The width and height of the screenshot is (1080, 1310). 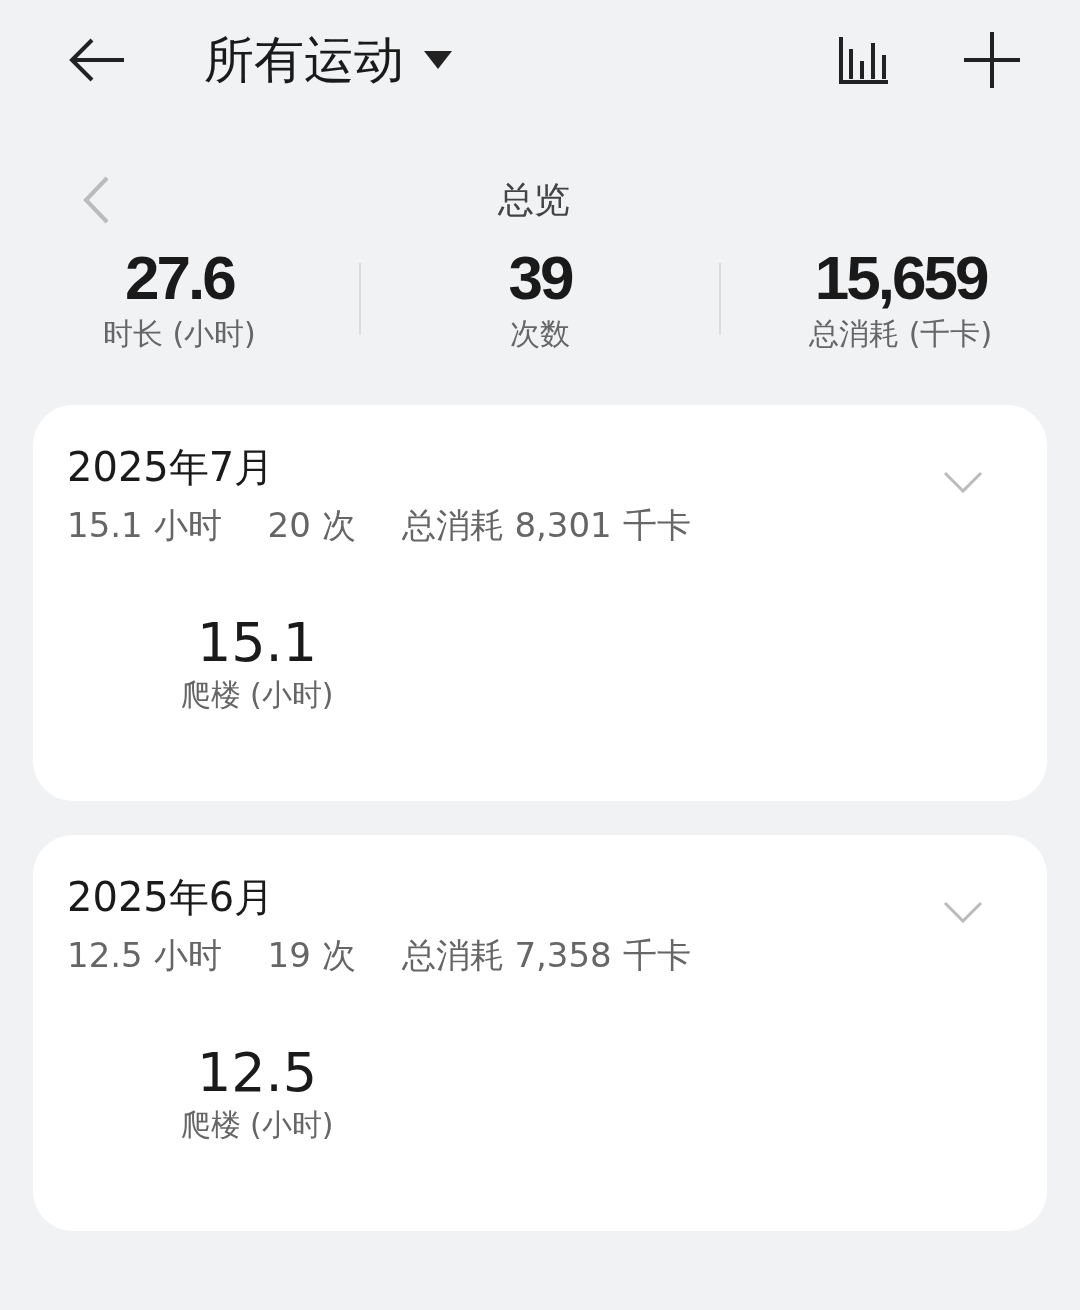 I want to click on month-summary-item: 总消耗 8,301 千卡, so click(x=546, y=525).